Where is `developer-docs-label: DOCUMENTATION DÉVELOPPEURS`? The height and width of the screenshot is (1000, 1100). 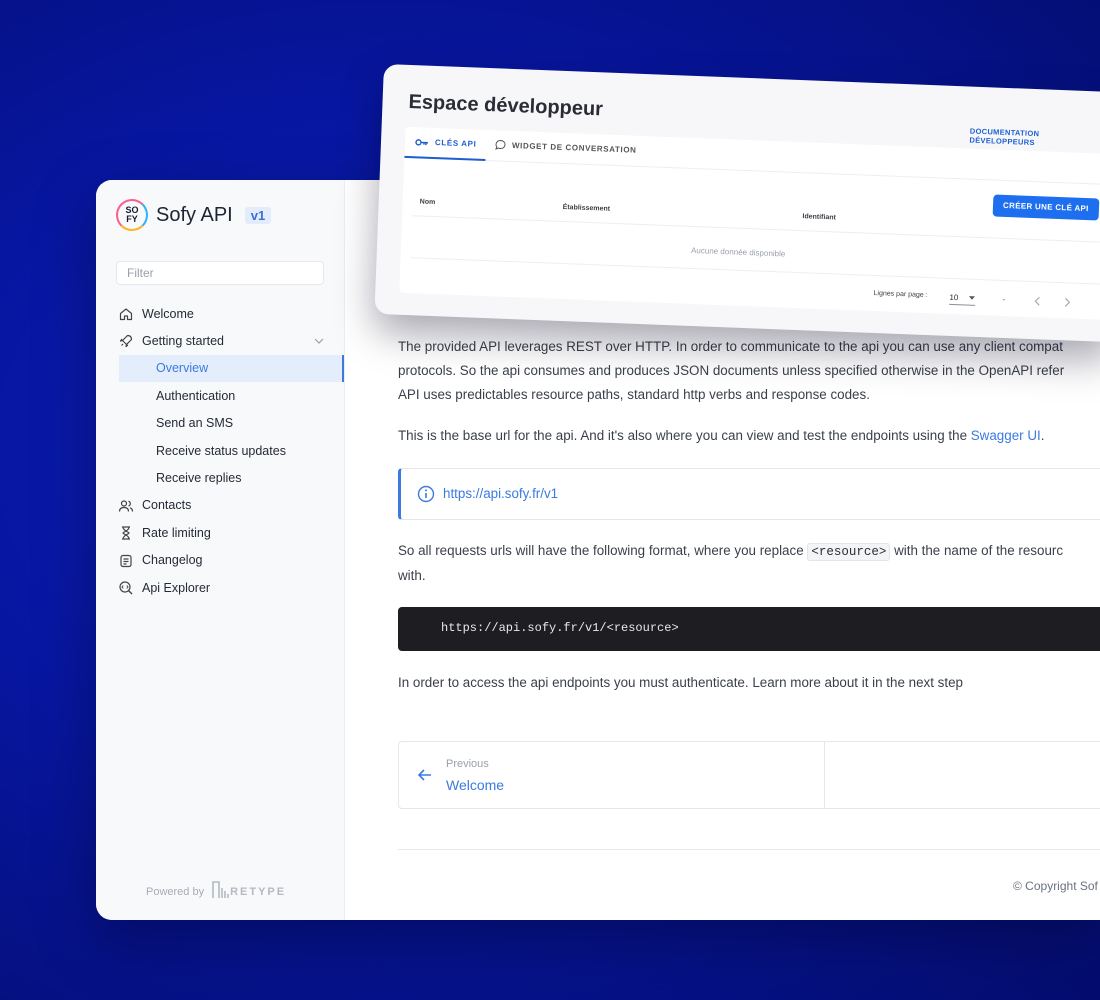 developer-docs-label: DOCUMENTATION DÉVELOPPEURS is located at coordinates (1004, 137).